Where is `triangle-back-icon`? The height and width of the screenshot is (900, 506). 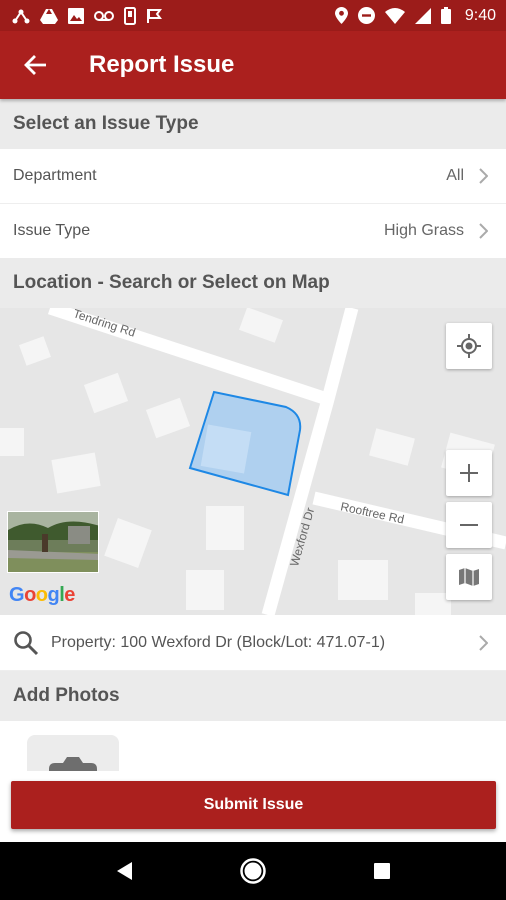 triangle-back-icon is located at coordinates (125, 871).